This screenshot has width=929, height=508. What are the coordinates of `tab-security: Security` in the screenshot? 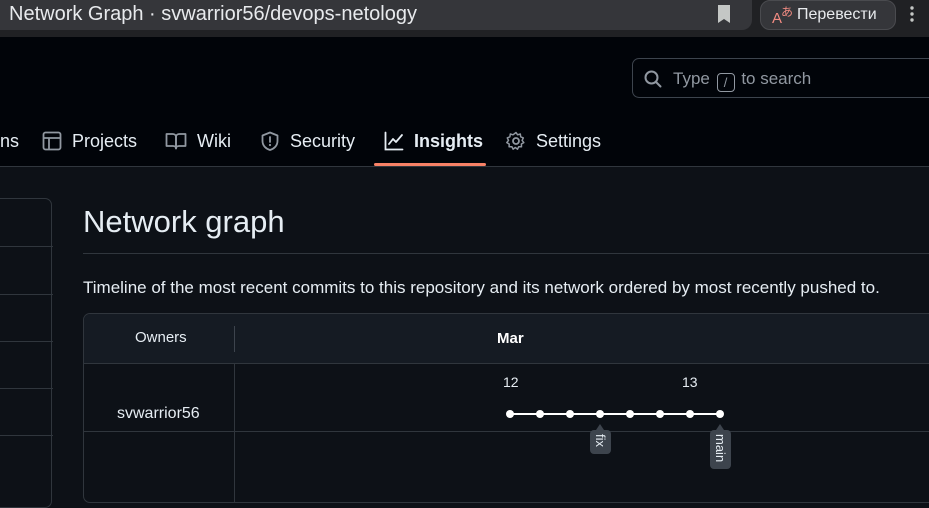 It's located at (307, 141).